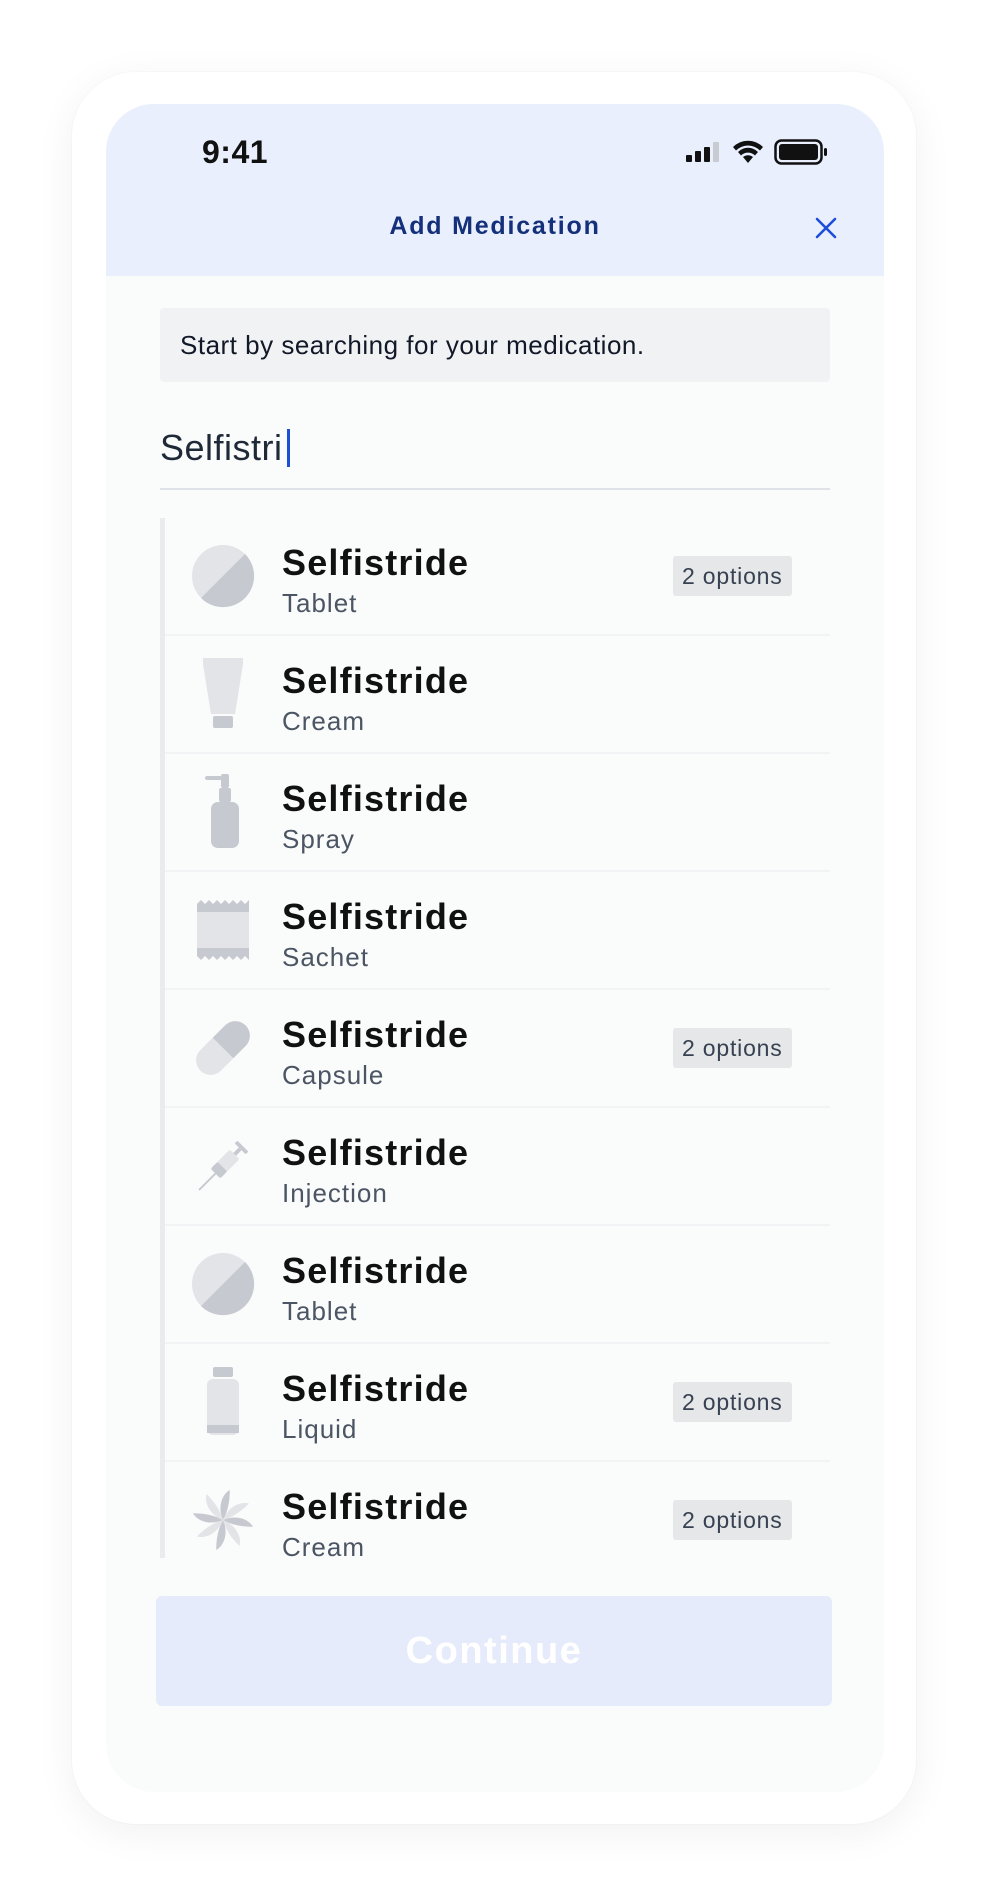  Describe the element at coordinates (800, 152) in the screenshot. I see `battery-icon` at that location.